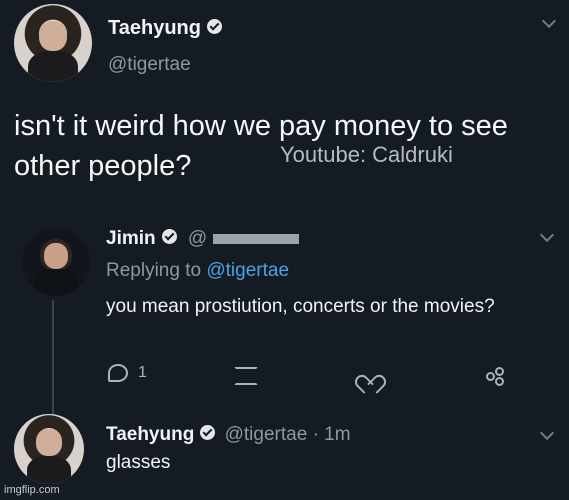 The width and height of the screenshot is (569, 500). I want to click on redacted-handle, so click(256, 238).